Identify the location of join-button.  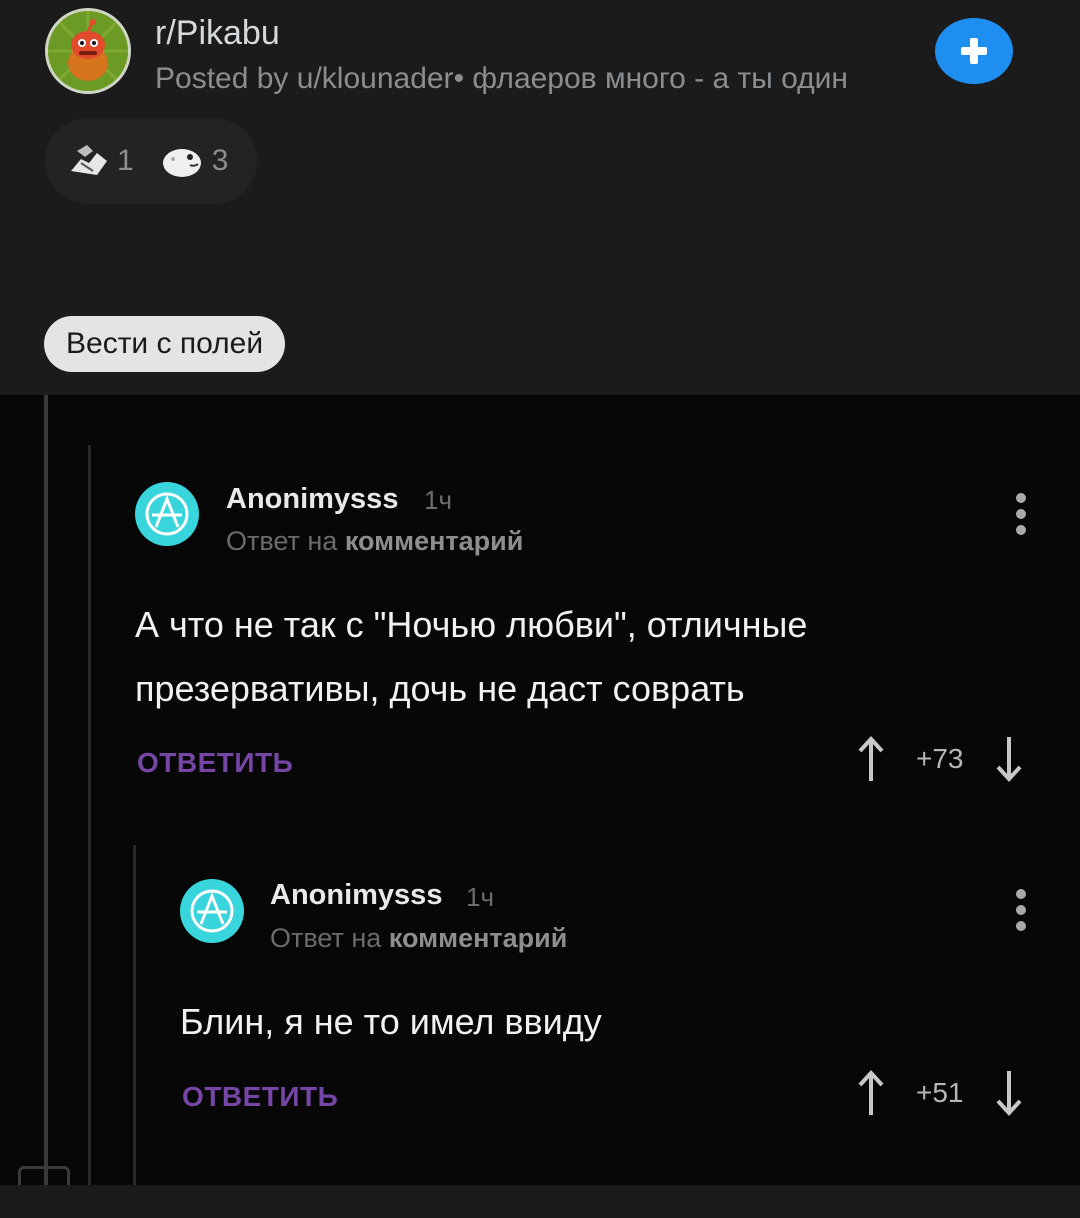
(974, 51).